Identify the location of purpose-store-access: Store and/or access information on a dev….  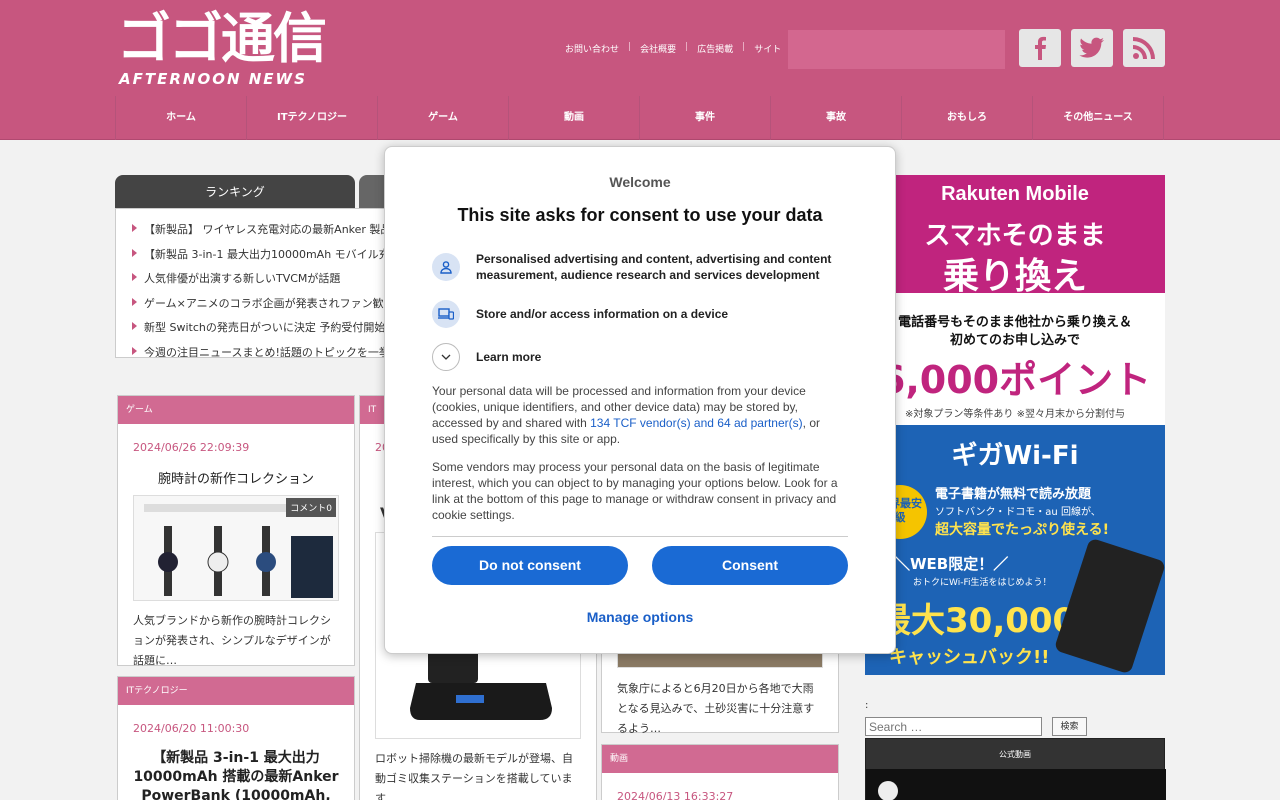
(642, 314).